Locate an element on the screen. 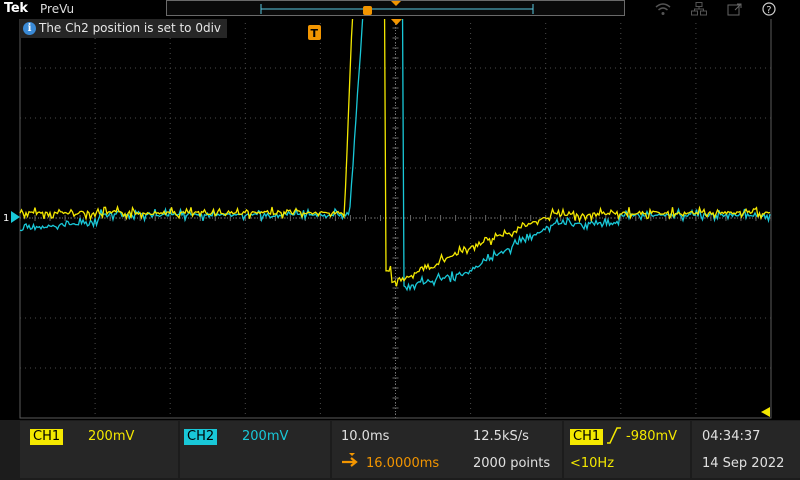 Image resolution: width=800 pixels, height=480 pixels. horizontal-panel: 10.0ms 12.5kS/s 16.0000ms 2000 points is located at coordinates (447, 449).